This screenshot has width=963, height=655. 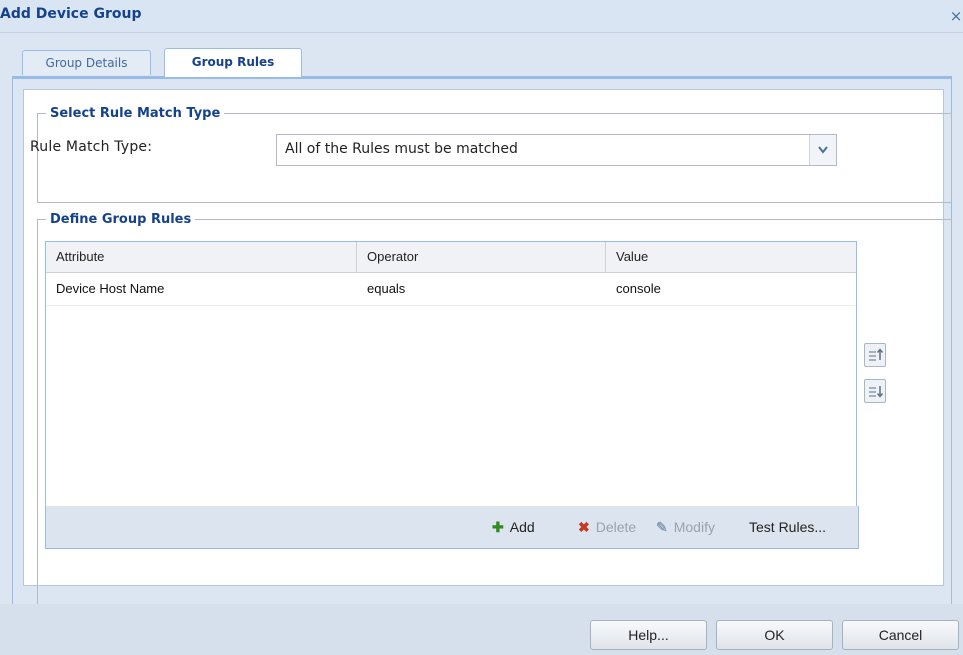 What do you see at coordinates (451, 289) in the screenshot?
I see `table-row: Device Host Name equals console` at bounding box center [451, 289].